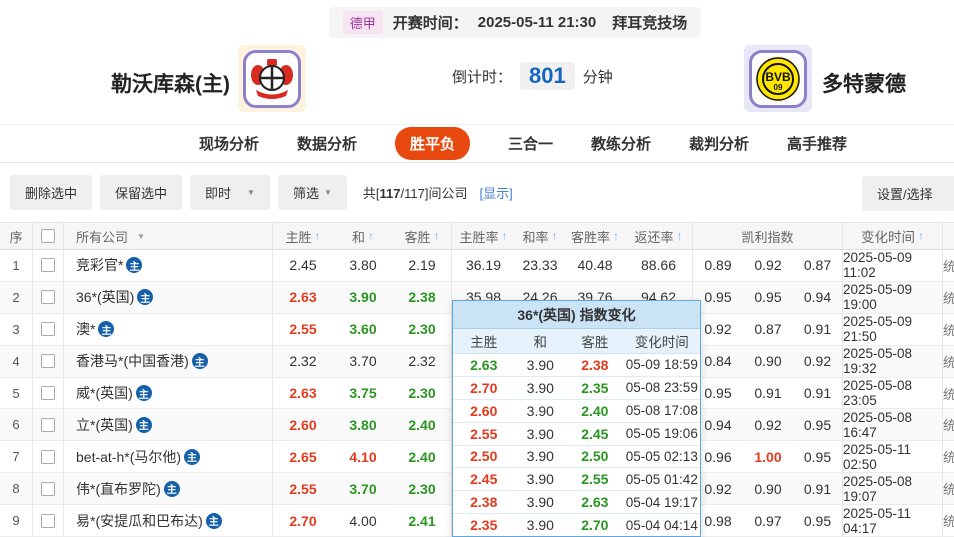  Describe the element at coordinates (768, 488) in the screenshot. I see `kelly-draw: 0.90` at that location.